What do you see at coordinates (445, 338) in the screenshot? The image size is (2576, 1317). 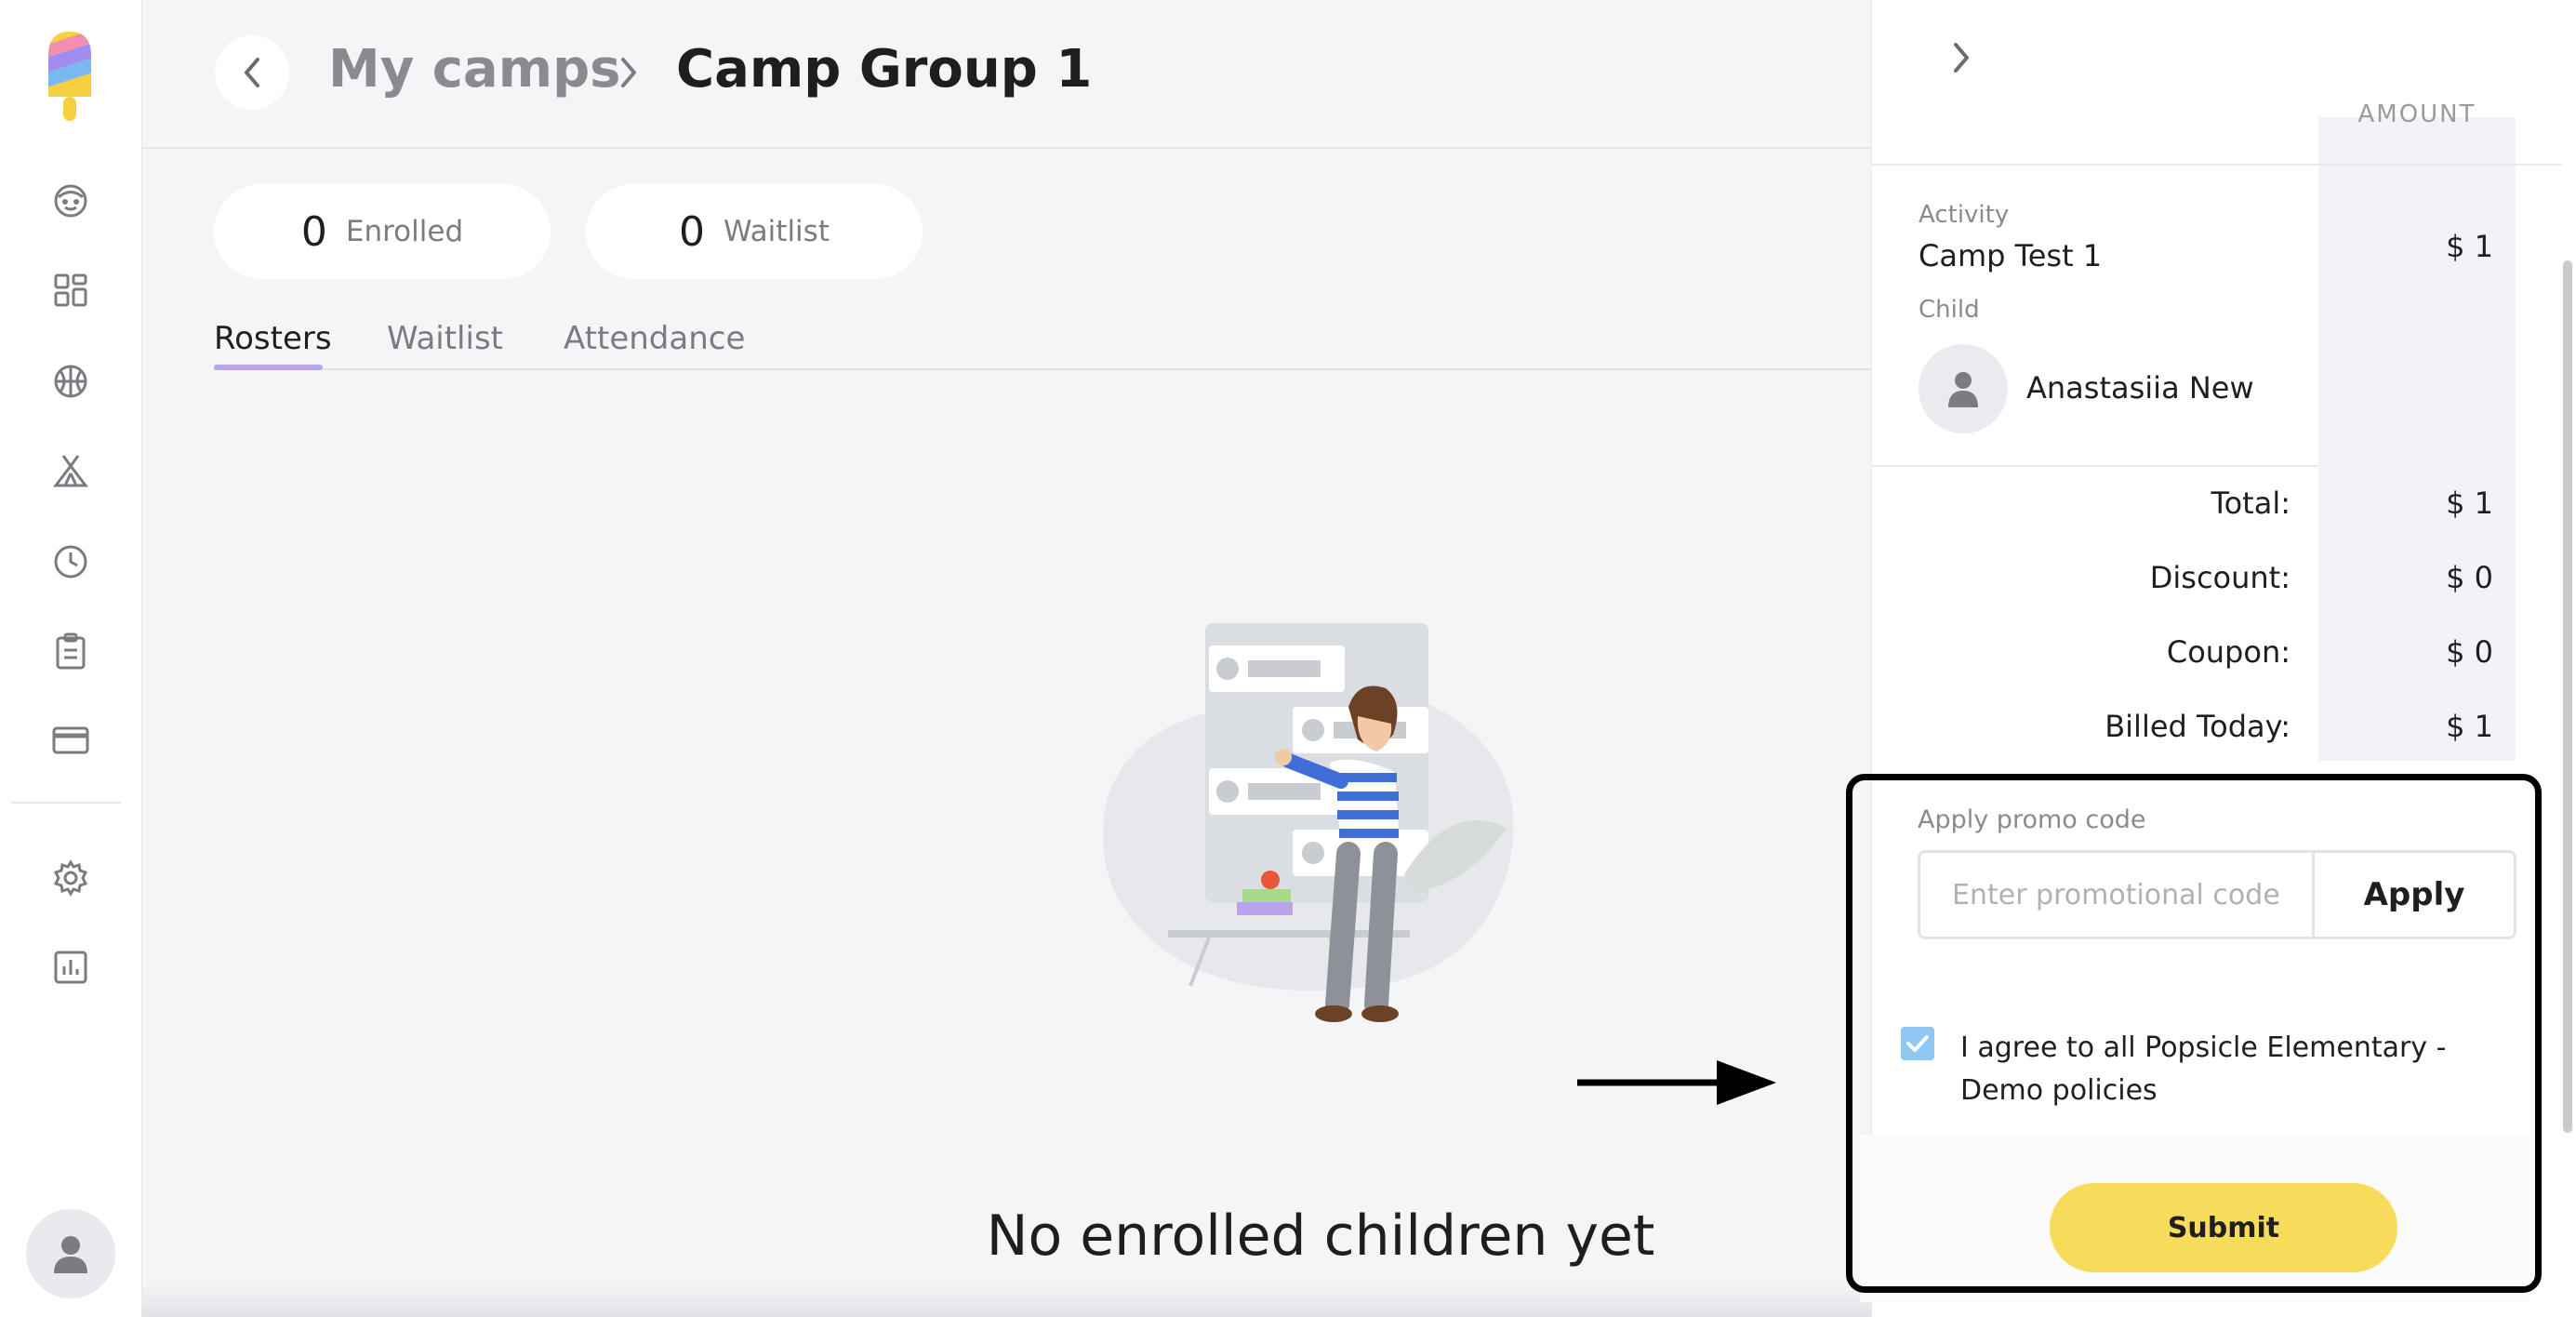 I see `tab-waitlist: Waitlist` at bounding box center [445, 338].